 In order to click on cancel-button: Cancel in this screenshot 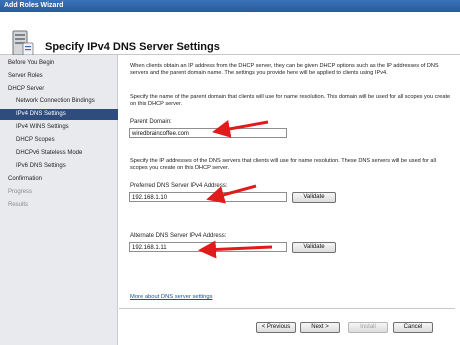, I will do `click(413, 327)`.